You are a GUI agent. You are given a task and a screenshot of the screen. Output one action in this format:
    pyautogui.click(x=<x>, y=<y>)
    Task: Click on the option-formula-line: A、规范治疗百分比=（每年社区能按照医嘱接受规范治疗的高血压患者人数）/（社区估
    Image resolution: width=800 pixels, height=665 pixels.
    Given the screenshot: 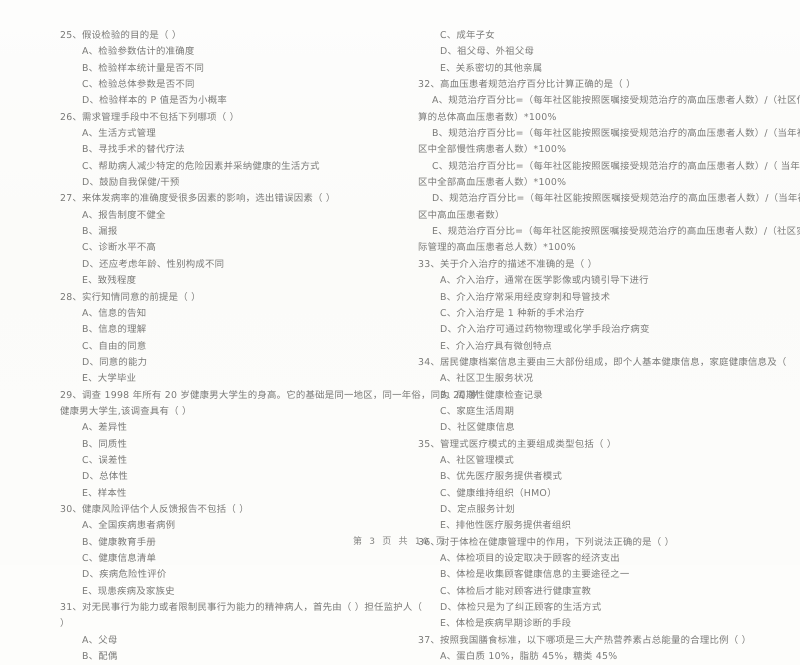 What is the action you would take?
    pyautogui.click(x=616, y=101)
    